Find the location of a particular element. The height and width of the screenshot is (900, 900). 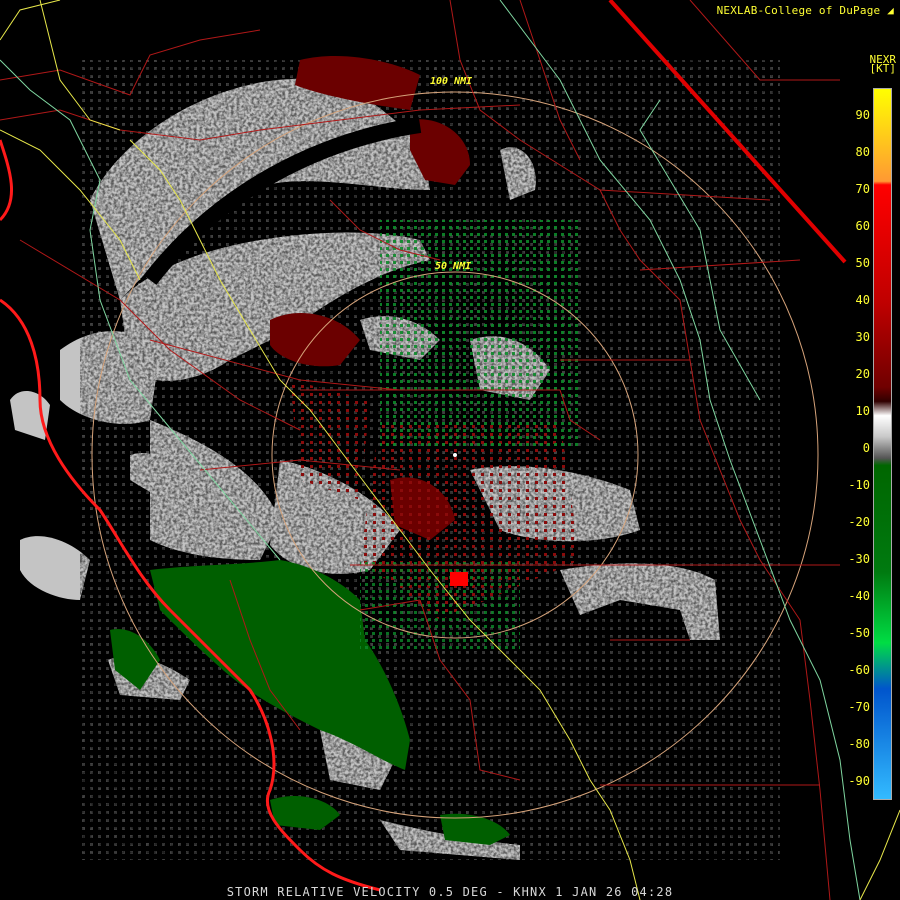

legend-tick: 10 is located at coordinates (862, 411).